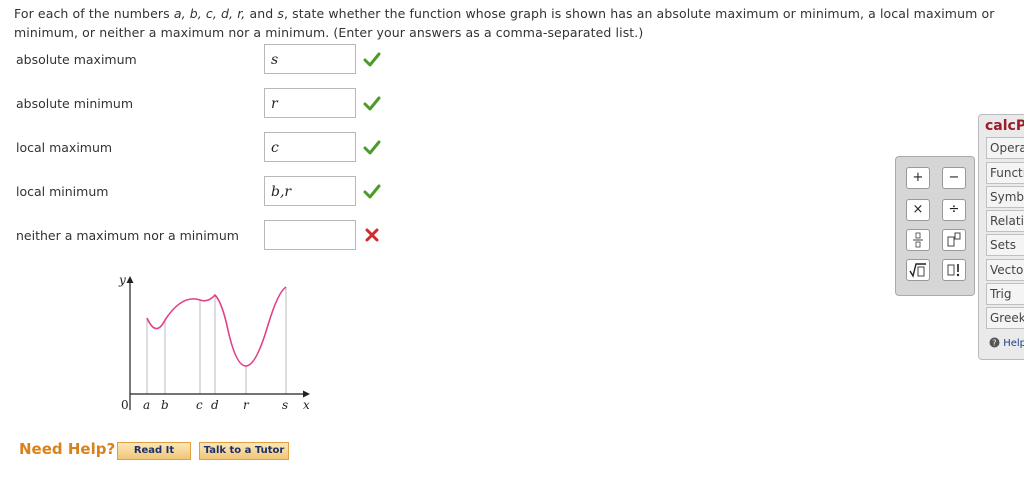  I want to click on times-key: ×, so click(918, 210).